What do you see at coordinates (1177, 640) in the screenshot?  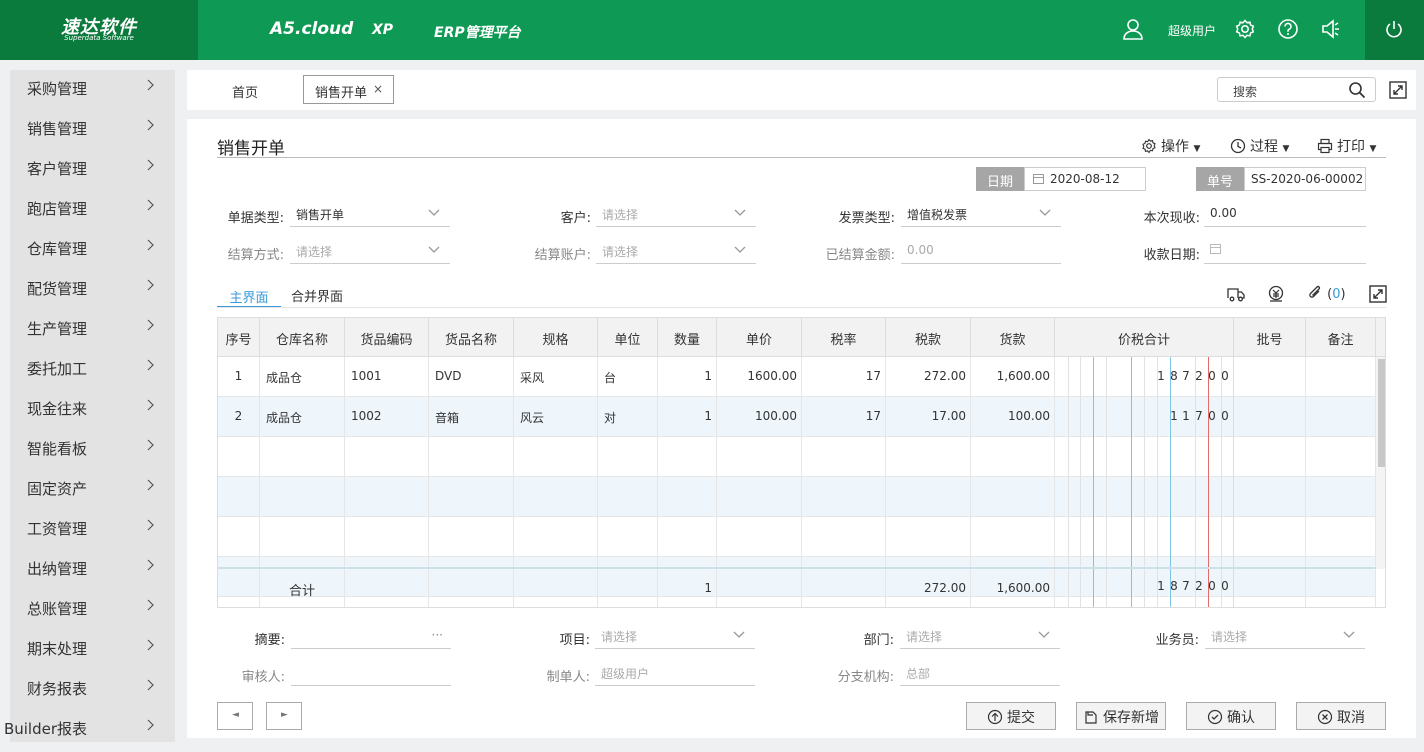 I see `salesman-label: 业务员:` at bounding box center [1177, 640].